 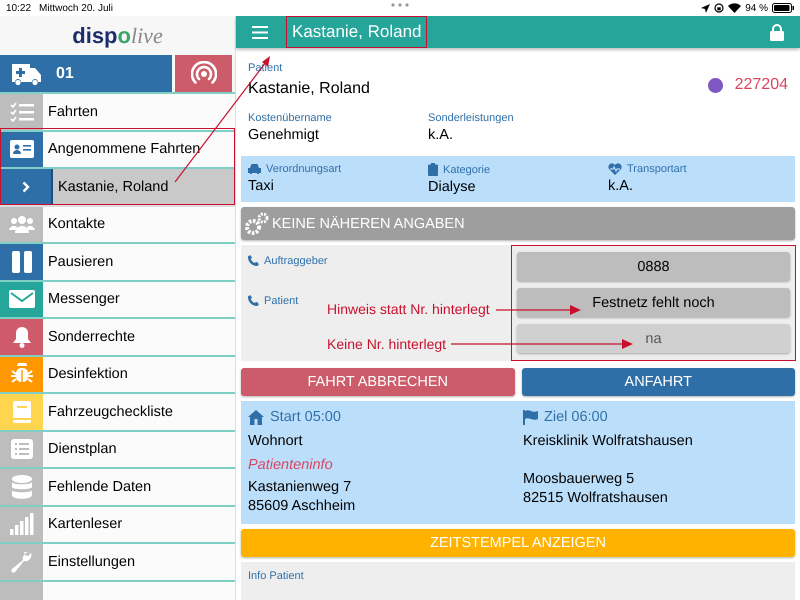 What do you see at coordinates (117, 487) in the screenshot?
I see `sidebar-item: Fehlende Daten` at bounding box center [117, 487].